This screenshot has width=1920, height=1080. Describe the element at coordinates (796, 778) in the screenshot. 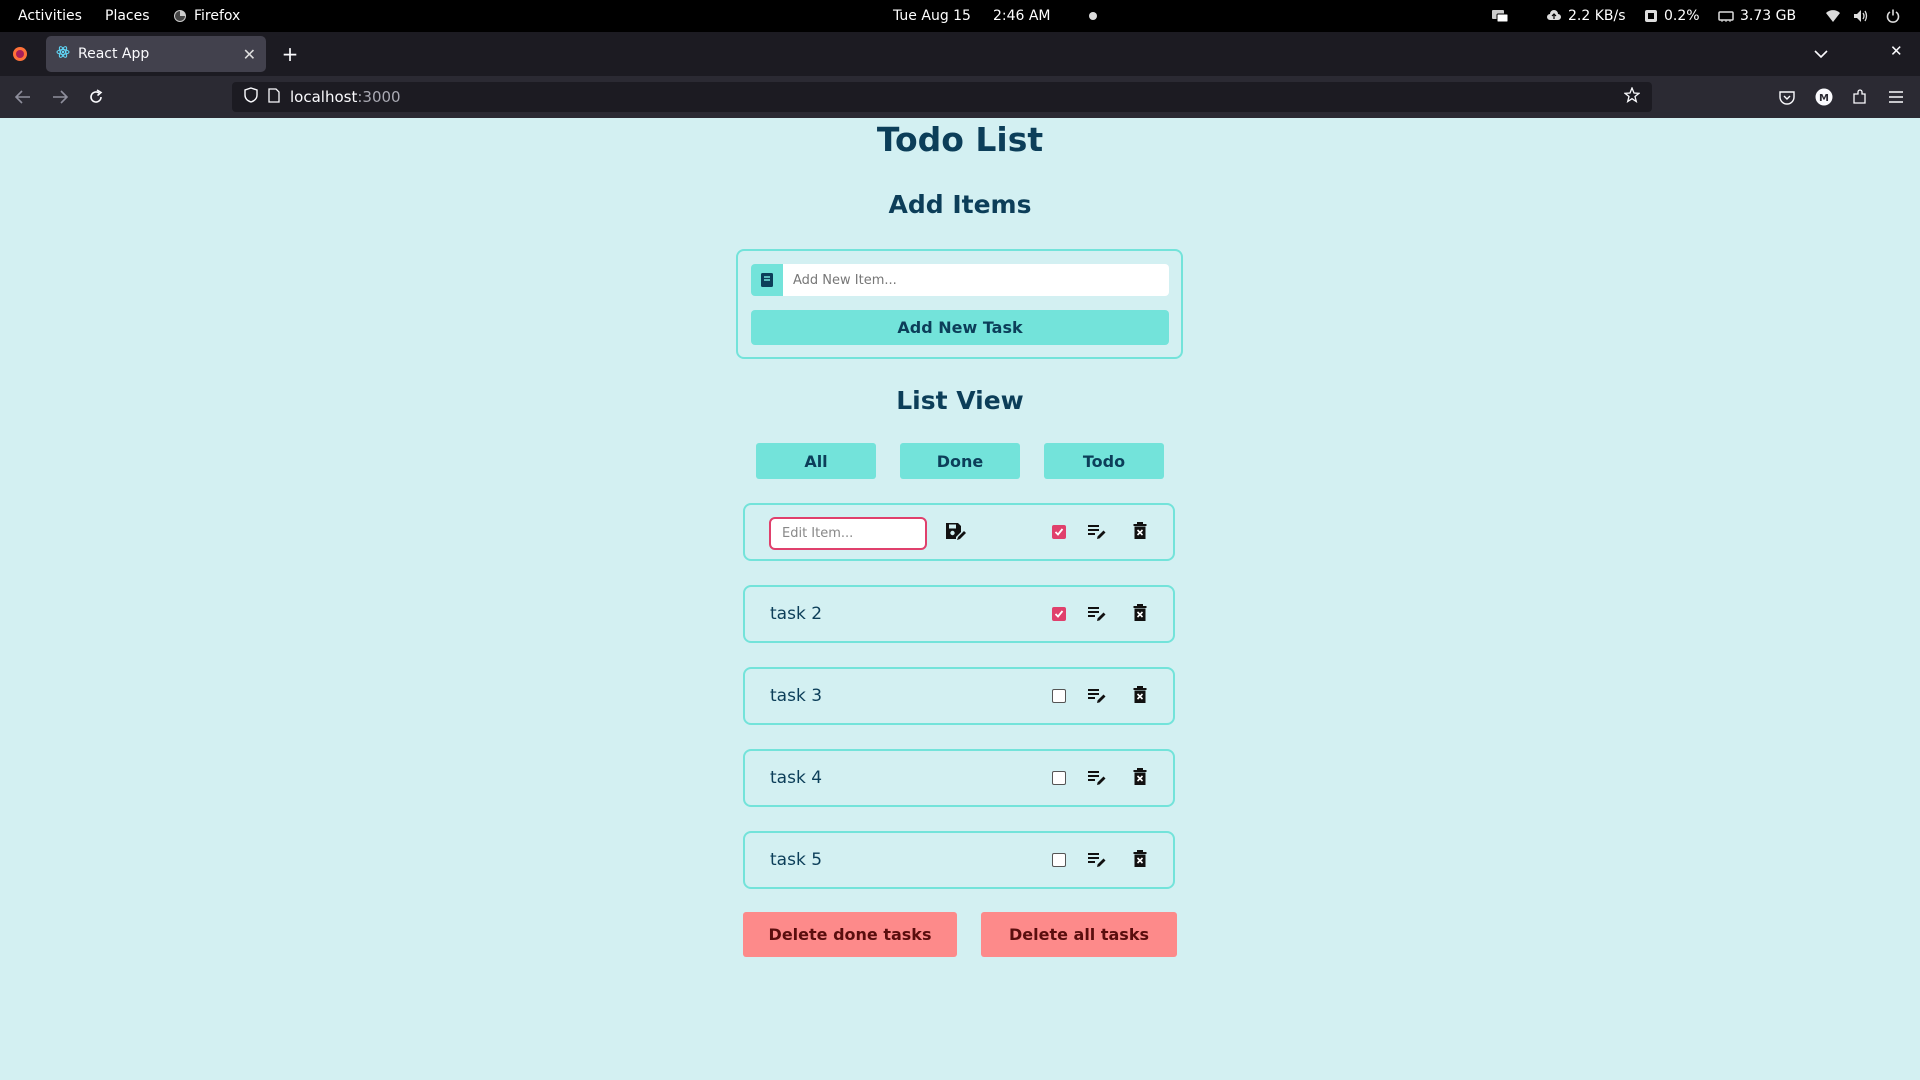

I see `task-label: task 4` at that location.